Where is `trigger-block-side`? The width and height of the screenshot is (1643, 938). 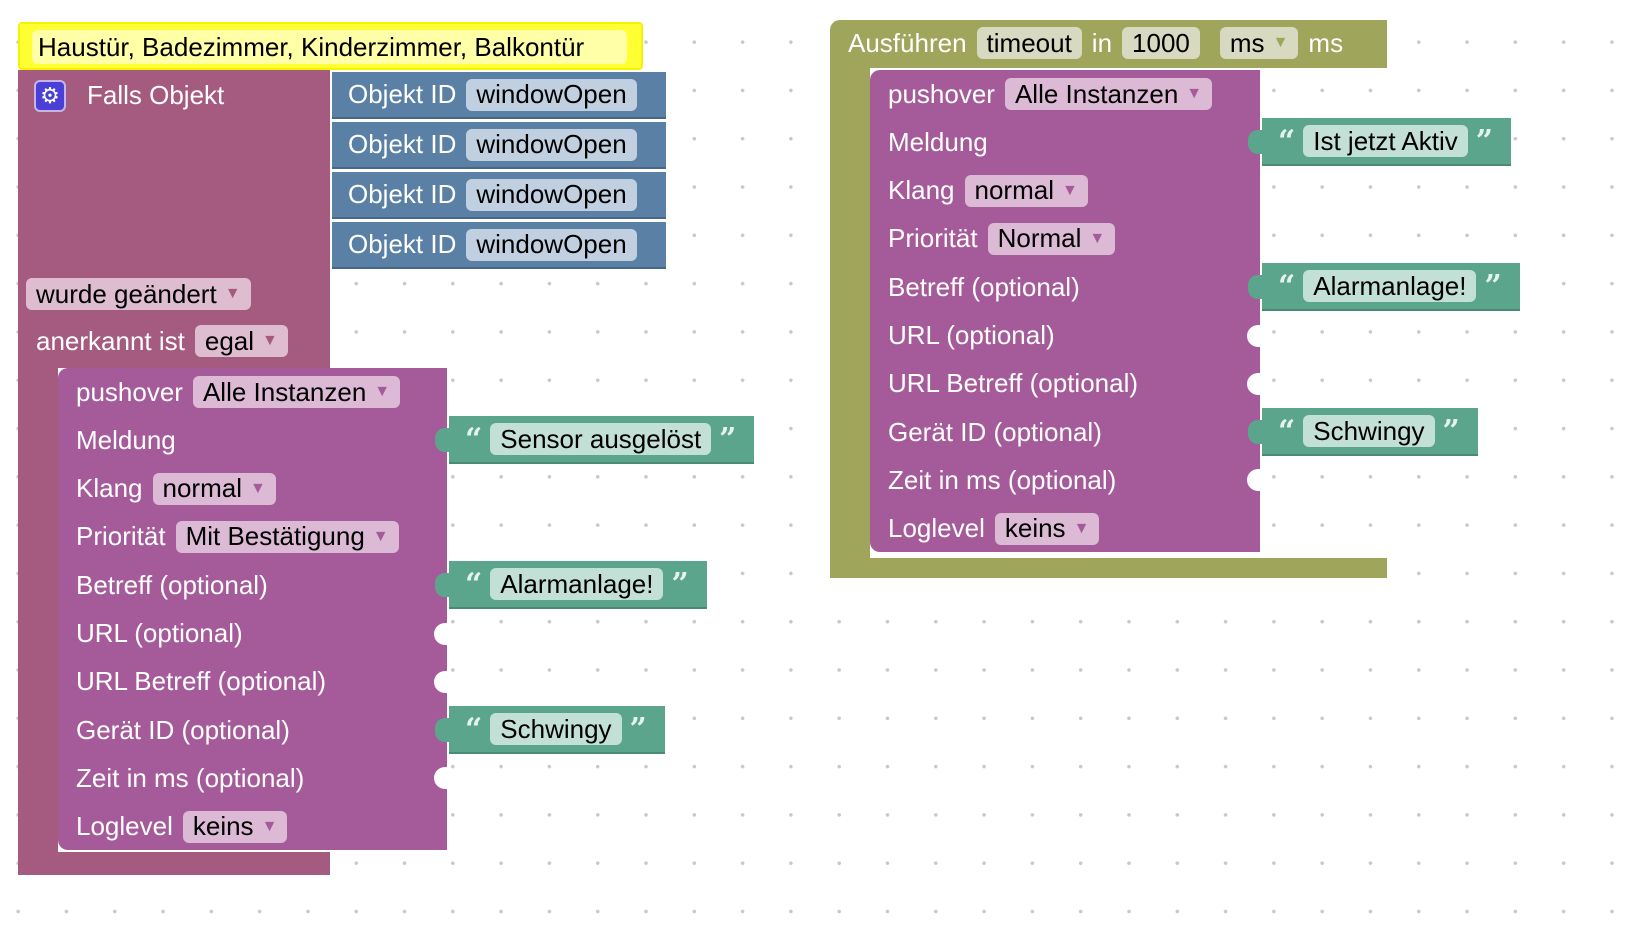
trigger-block-side is located at coordinates (38, 617).